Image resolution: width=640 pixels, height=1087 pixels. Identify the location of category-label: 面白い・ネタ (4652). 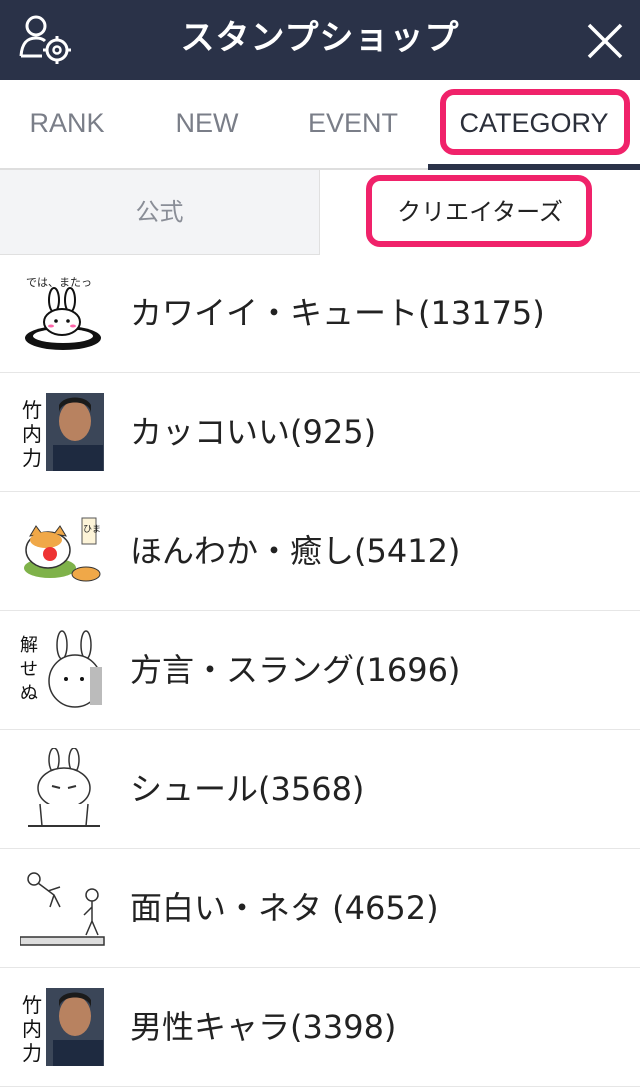
(284, 908).